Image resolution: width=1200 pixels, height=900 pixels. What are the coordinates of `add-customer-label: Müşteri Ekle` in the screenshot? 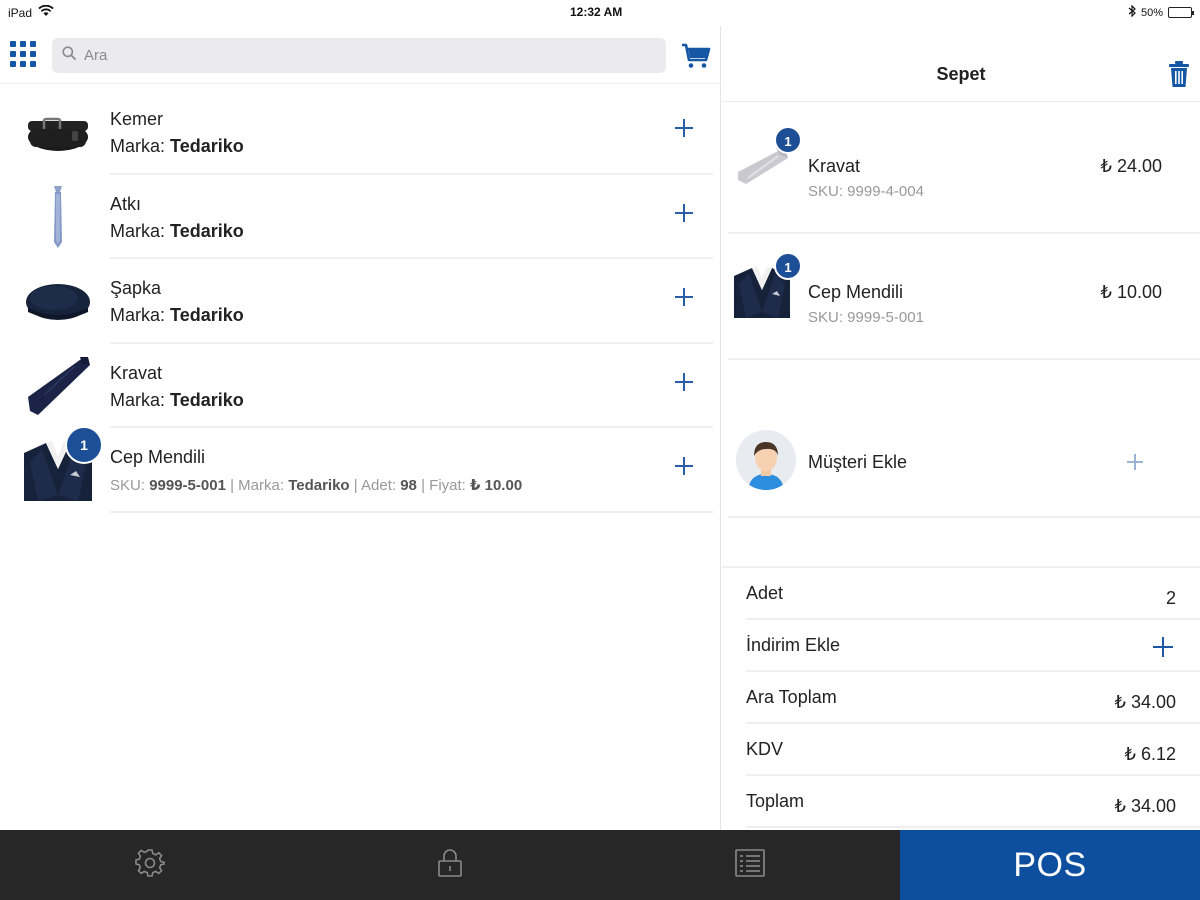 It's located at (858, 462).